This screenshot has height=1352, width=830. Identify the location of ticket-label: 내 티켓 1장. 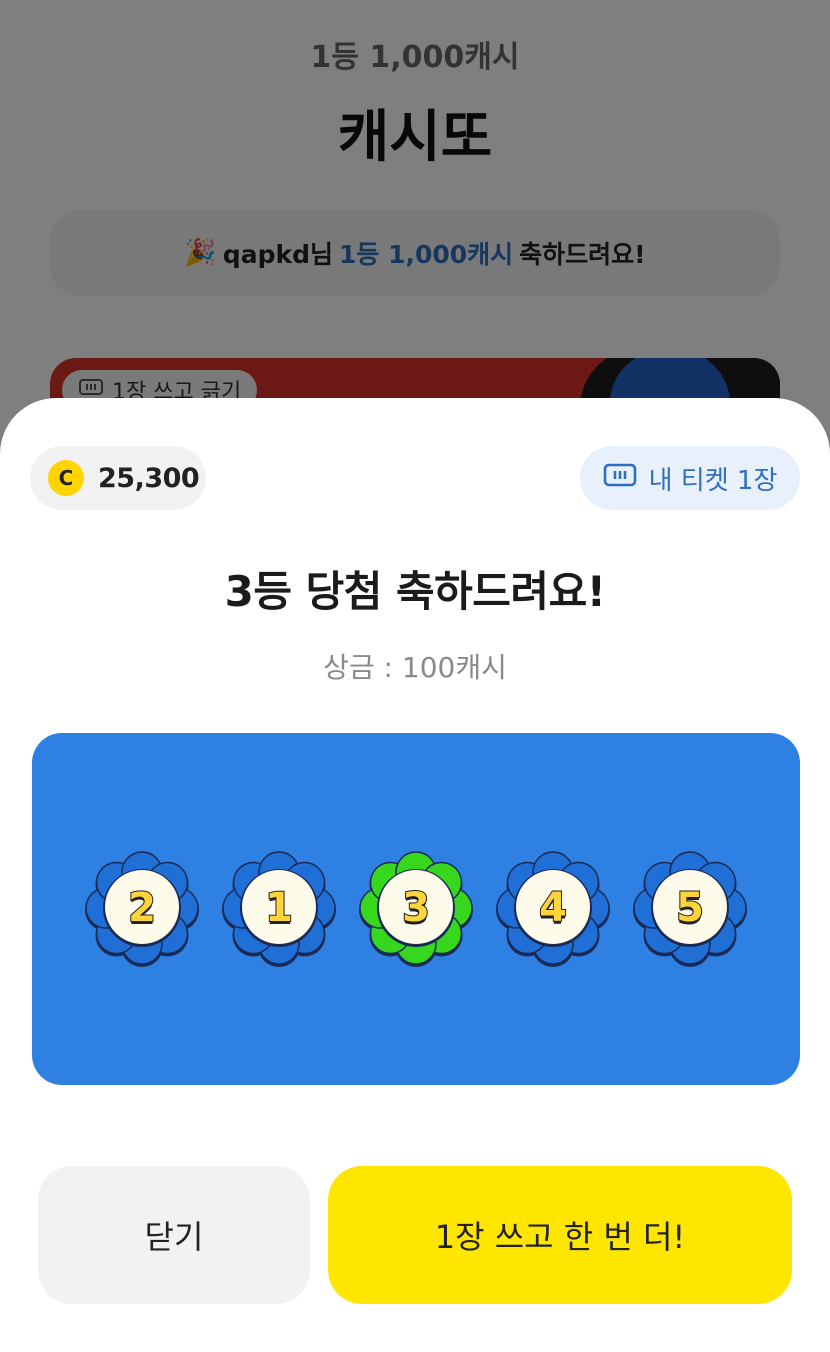
(713, 480).